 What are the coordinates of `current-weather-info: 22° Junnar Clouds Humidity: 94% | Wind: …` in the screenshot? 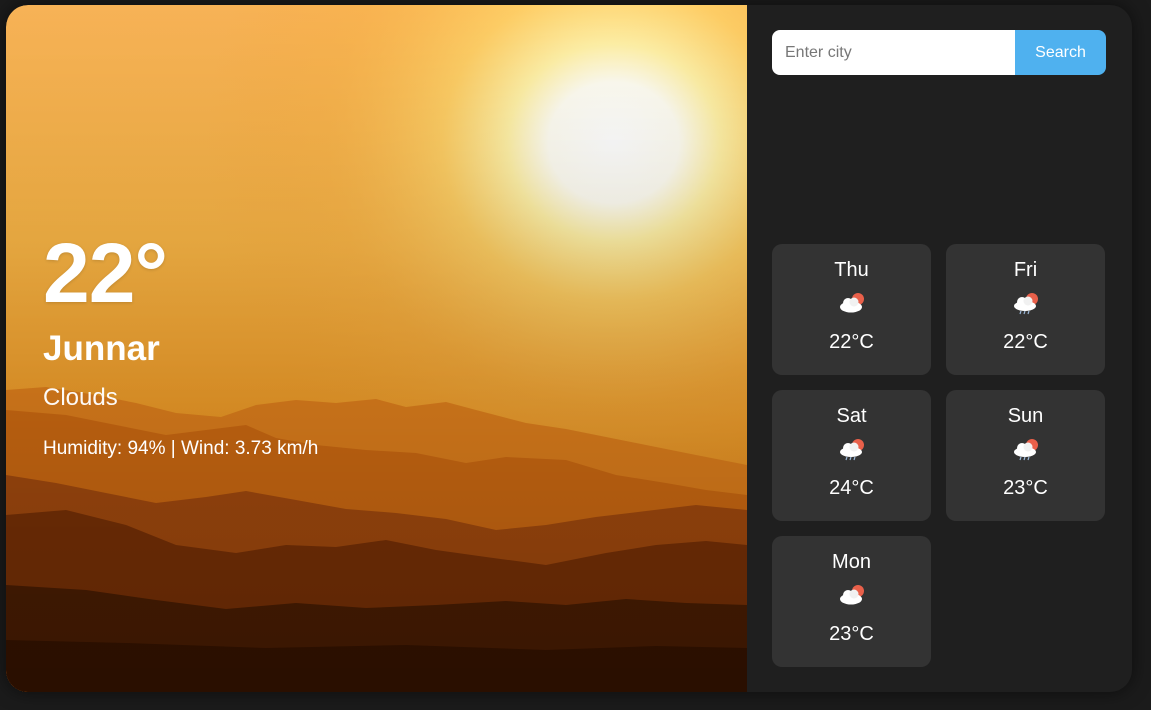 It's located at (180, 344).